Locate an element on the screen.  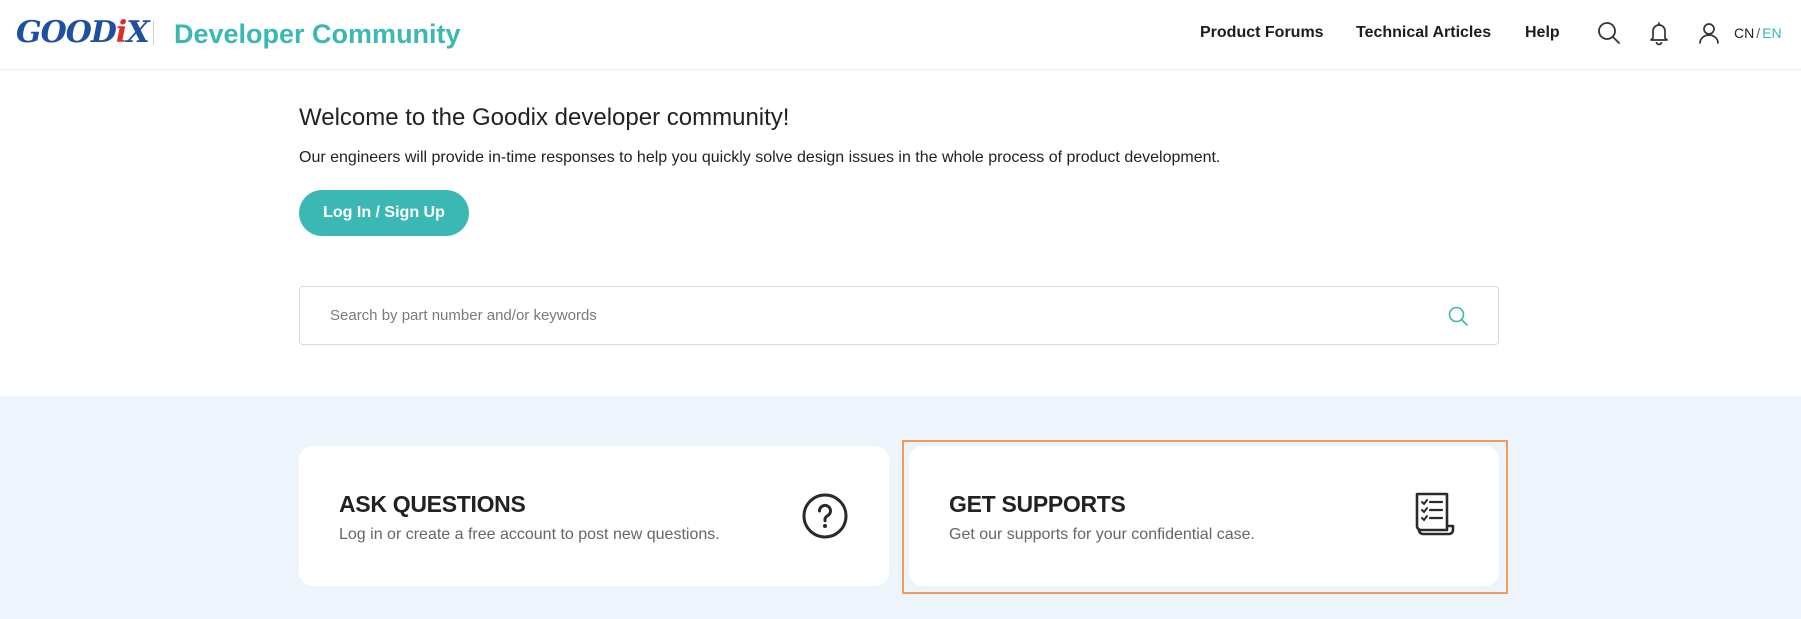
search-icon is located at coordinates (1609, 33).